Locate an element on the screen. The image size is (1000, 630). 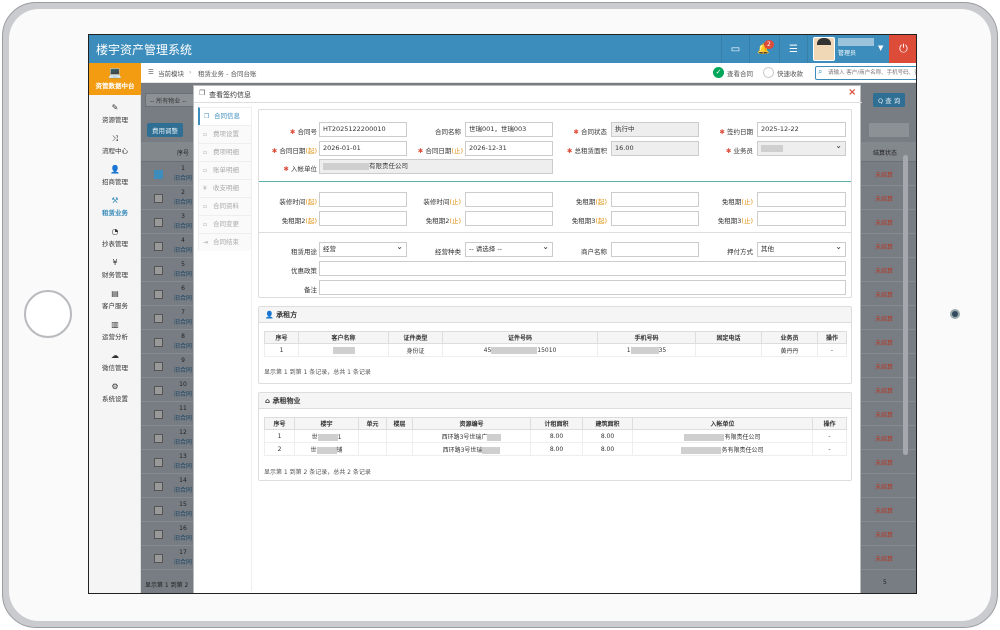
lease-use-select: 经营 is located at coordinates (363, 249).